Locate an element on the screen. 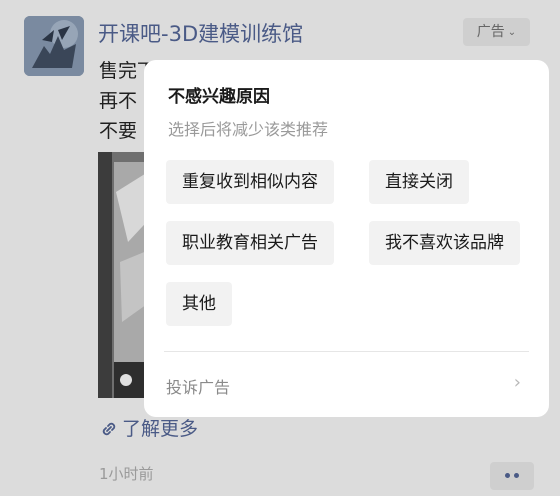 Image resolution: width=560 pixels, height=496 pixels. learn-more-label: 了解更多 is located at coordinates (160, 429).